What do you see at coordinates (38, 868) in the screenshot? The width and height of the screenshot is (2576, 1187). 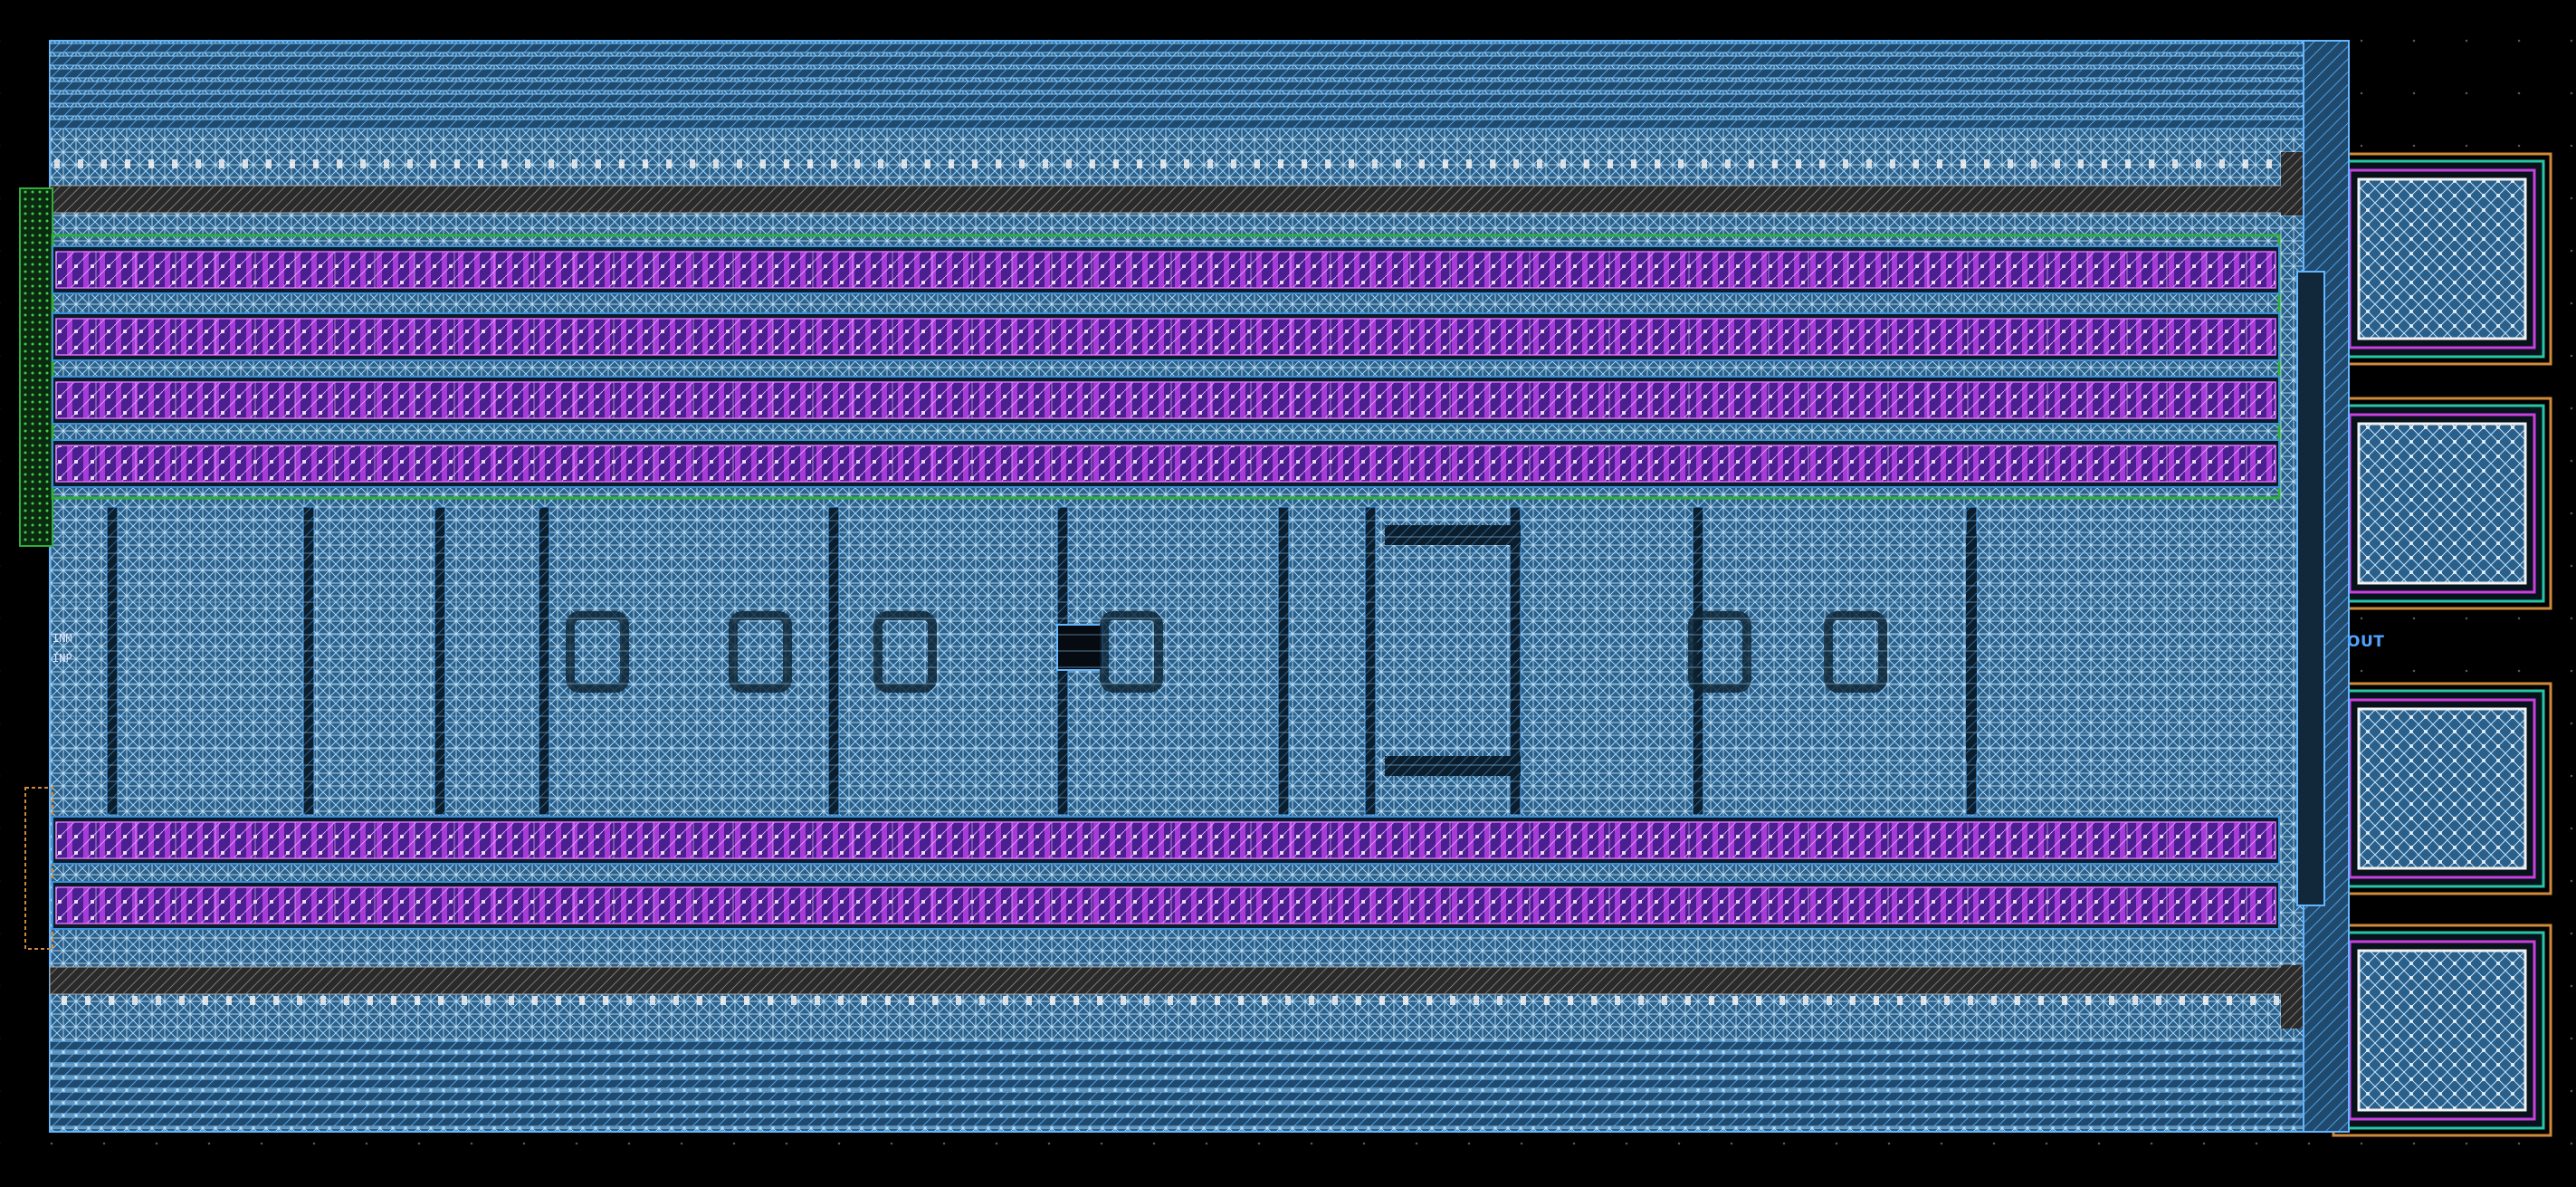 I see `pwell-outline-left` at bounding box center [38, 868].